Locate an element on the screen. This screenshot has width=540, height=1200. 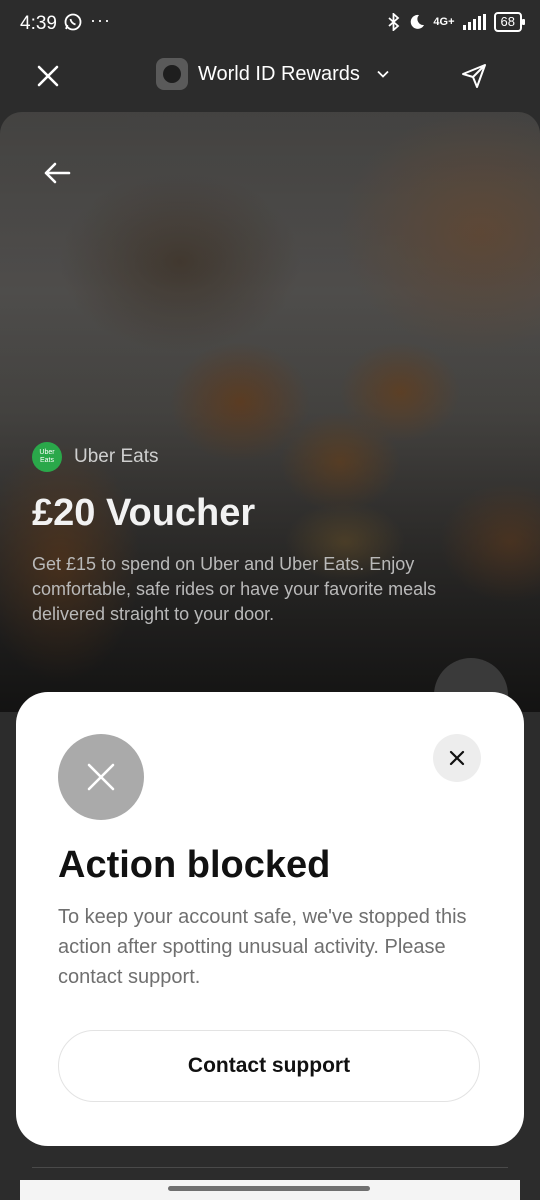
status-bar: 4:39 ··· 4G+ 68 is located at coordinates (270, 24).